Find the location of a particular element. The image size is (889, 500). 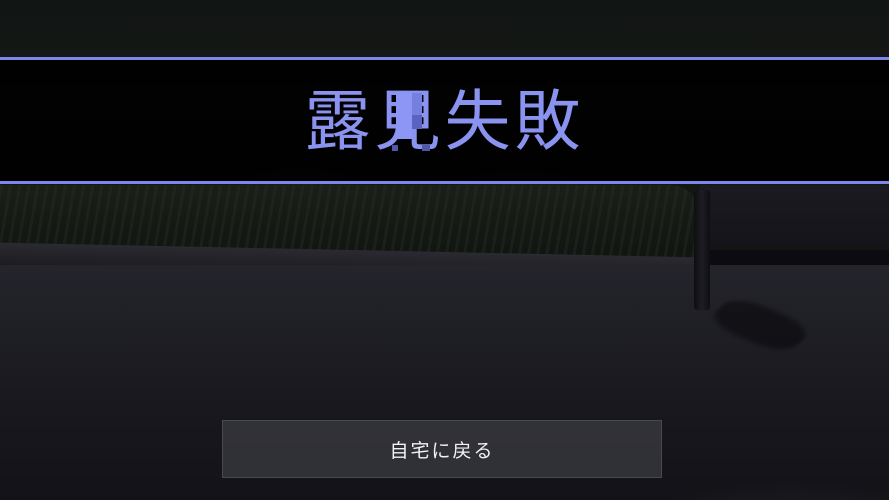

return-home-label: 自宅に戻る is located at coordinates (442, 450).